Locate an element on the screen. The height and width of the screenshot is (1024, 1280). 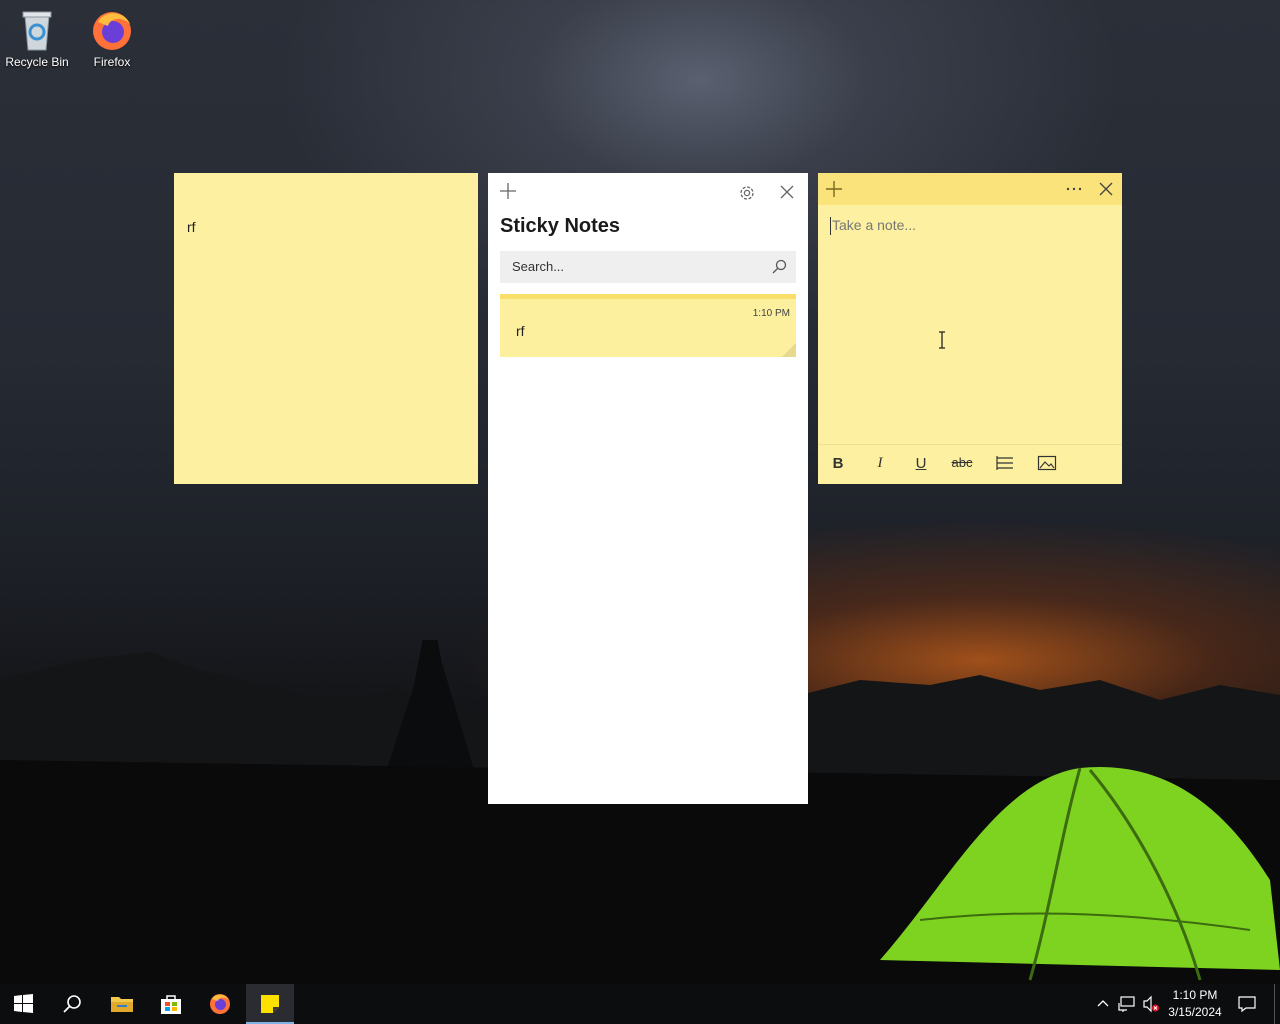
start-button is located at coordinates (24, 1004).